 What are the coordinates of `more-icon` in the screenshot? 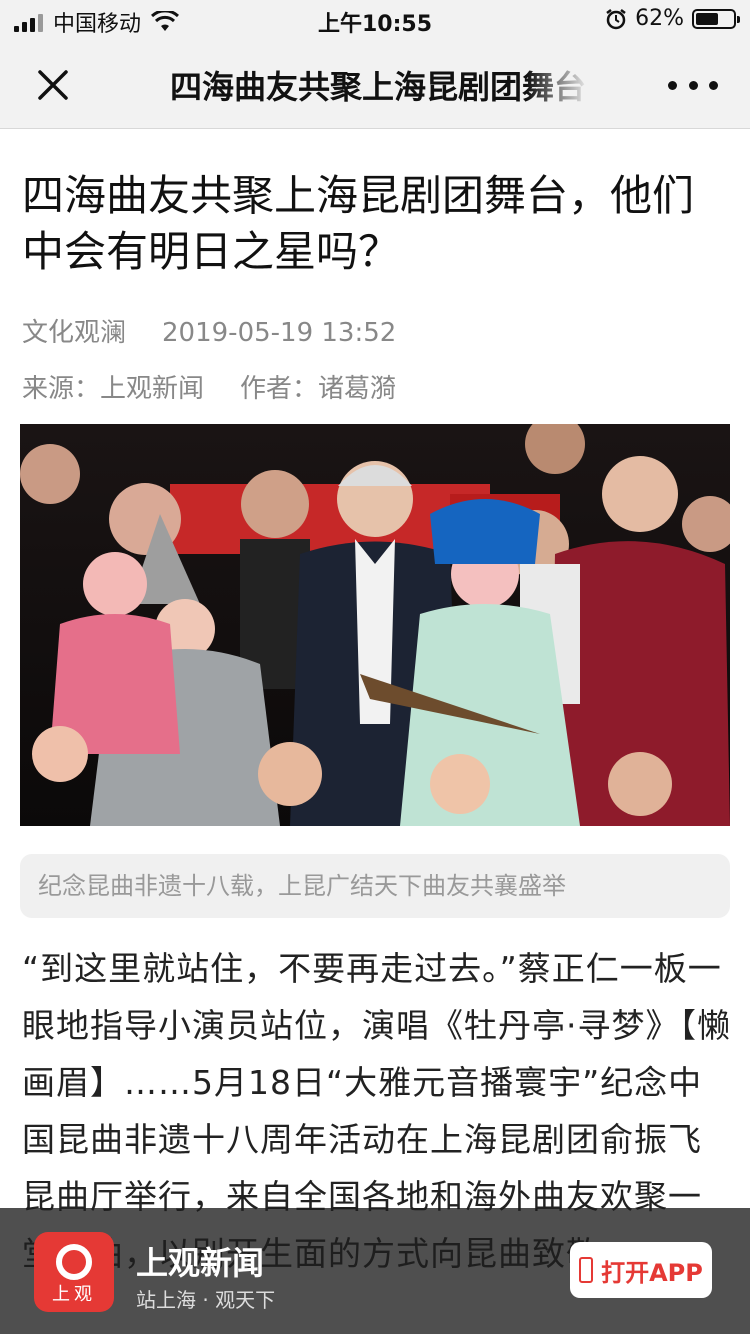 It's located at (693, 85).